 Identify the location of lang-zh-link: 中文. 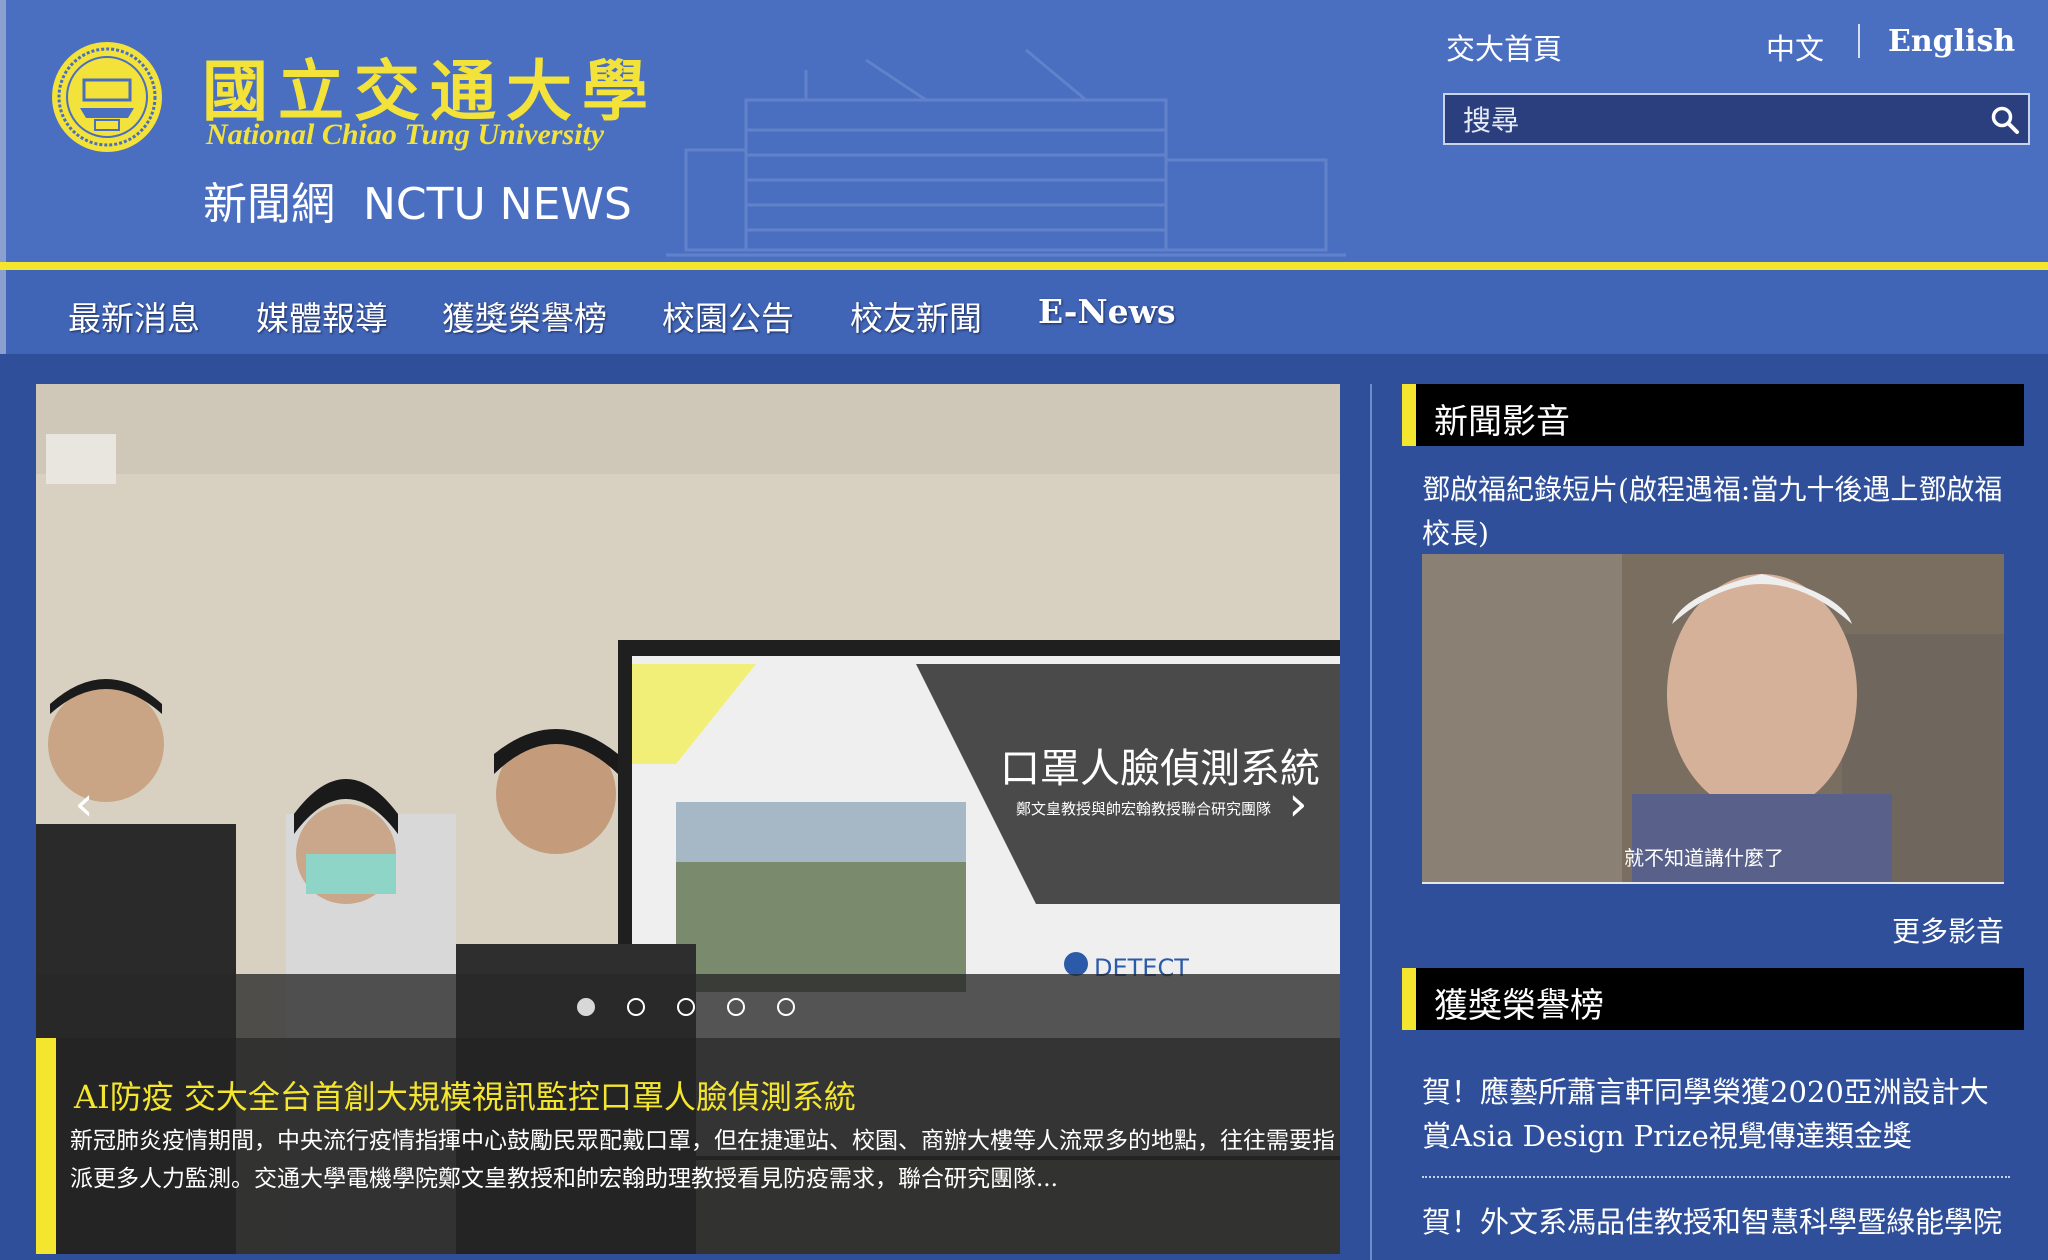
(1795, 47).